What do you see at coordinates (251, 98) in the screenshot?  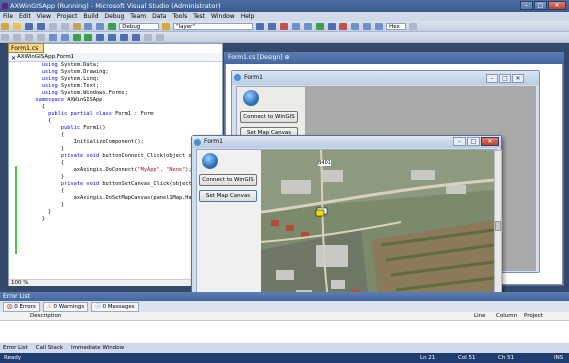 I see `globe-icon` at bounding box center [251, 98].